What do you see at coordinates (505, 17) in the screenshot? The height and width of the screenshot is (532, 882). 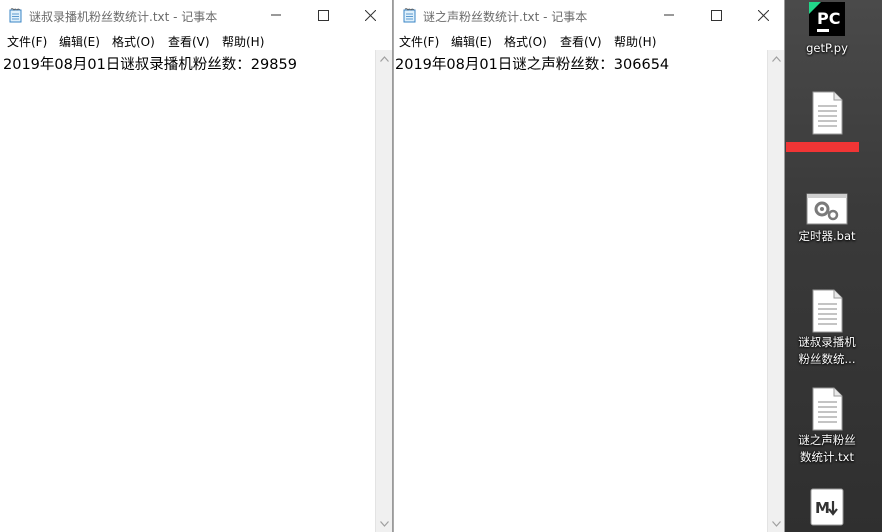 I see `window-title: 谜之声粉丝数统计.txt - 记事本` at bounding box center [505, 17].